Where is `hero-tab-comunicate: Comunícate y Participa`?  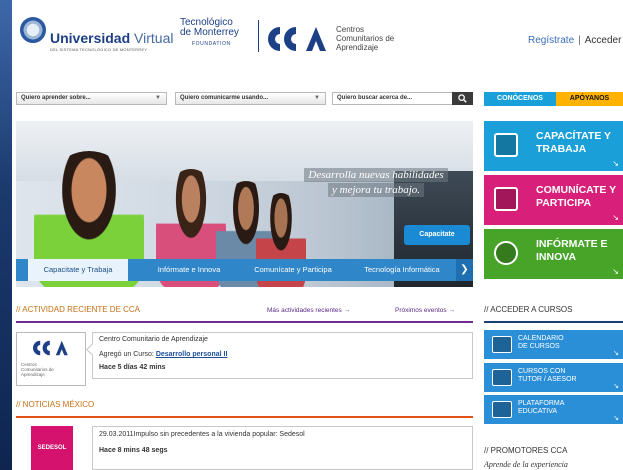 hero-tab-comunicate: Comunícate y Participa is located at coordinates (293, 270).